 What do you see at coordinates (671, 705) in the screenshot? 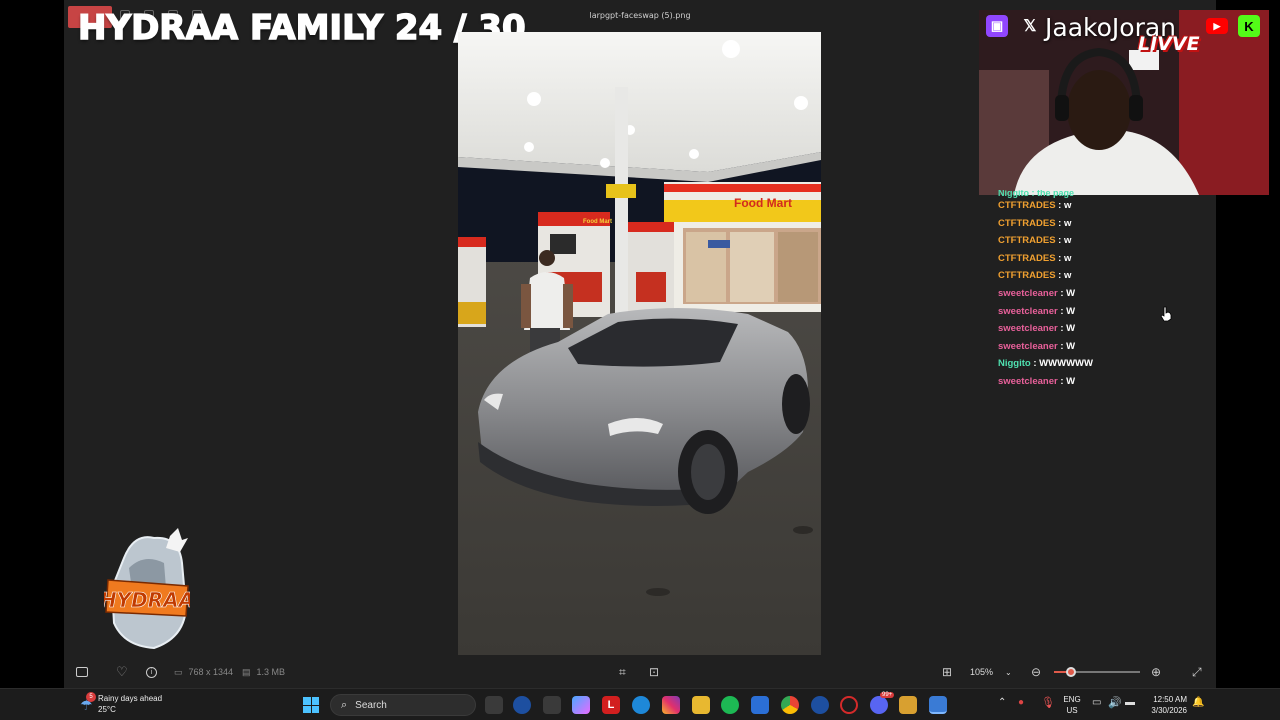
I see `instagram-icon` at bounding box center [671, 705].